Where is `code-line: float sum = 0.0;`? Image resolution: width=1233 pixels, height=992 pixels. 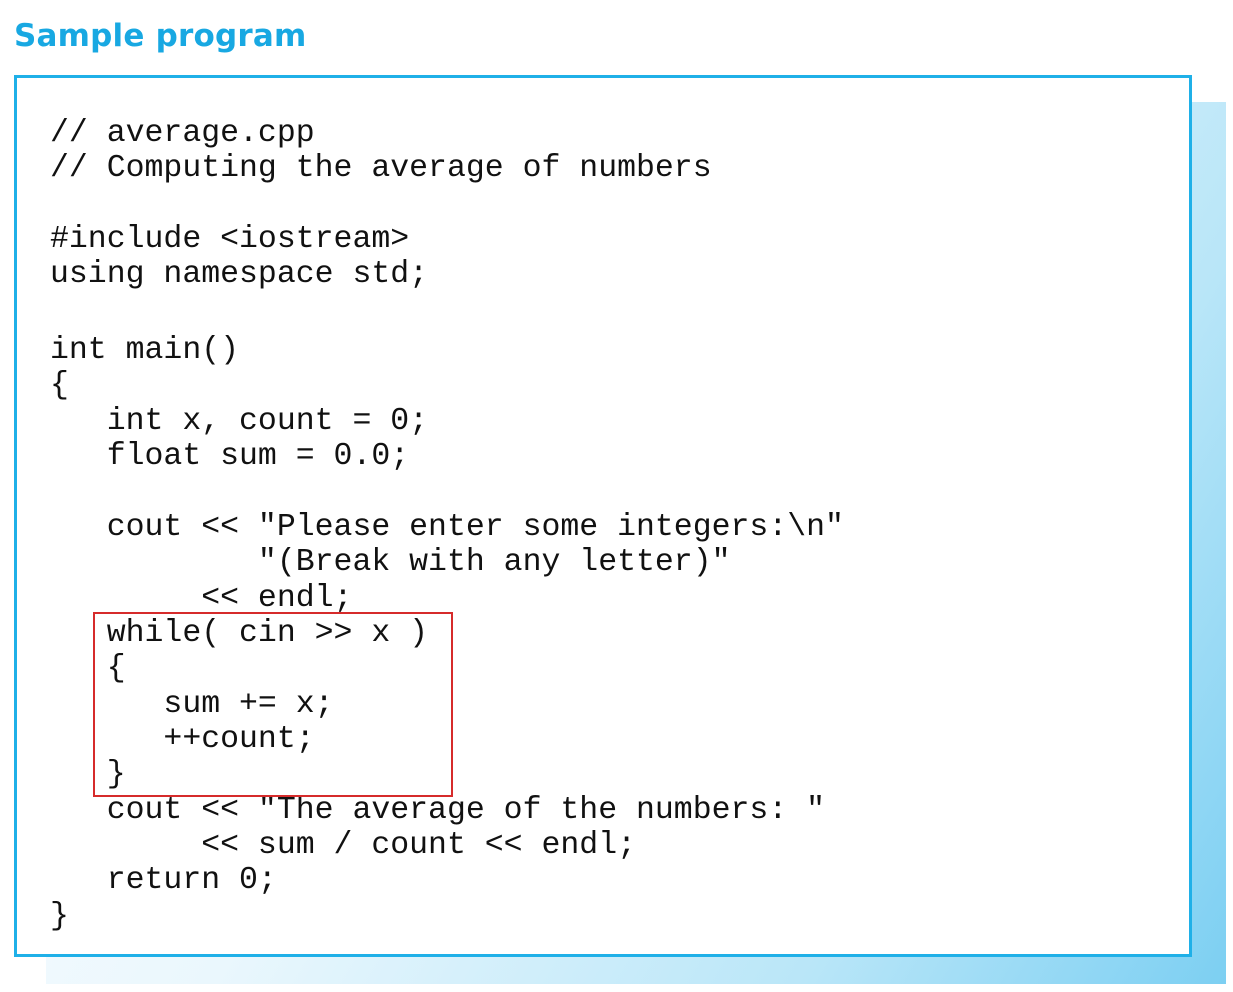
code-line: float sum = 0.0; is located at coordinates (230, 456).